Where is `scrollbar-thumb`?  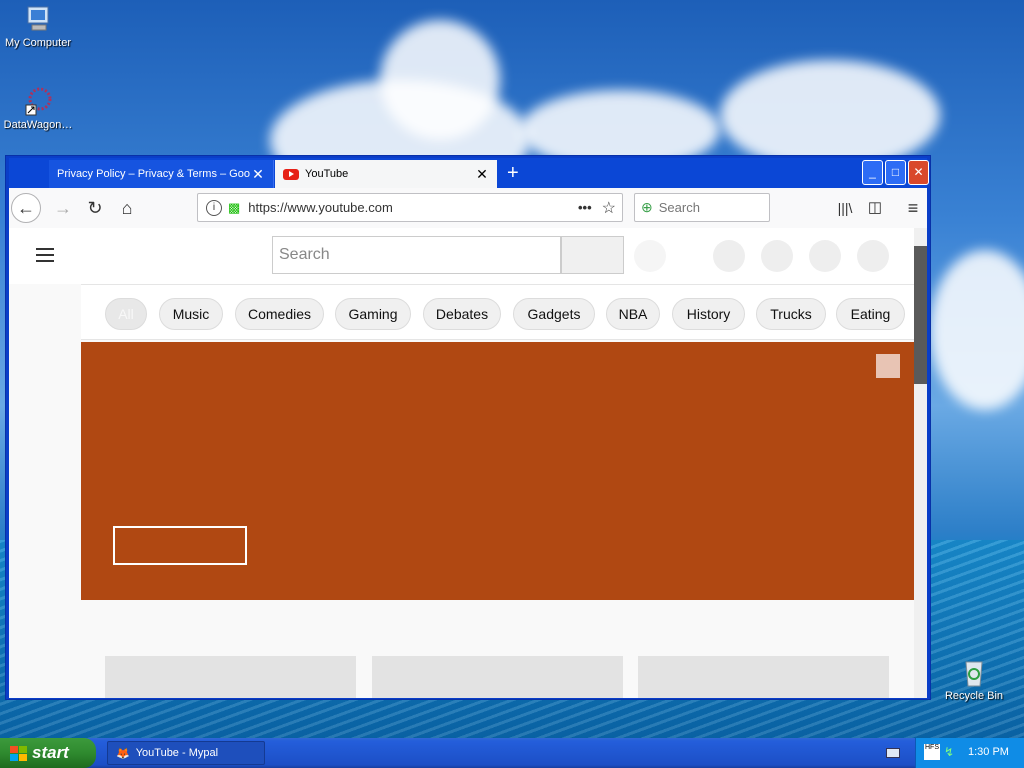
scrollbar-thumb is located at coordinates (920, 315).